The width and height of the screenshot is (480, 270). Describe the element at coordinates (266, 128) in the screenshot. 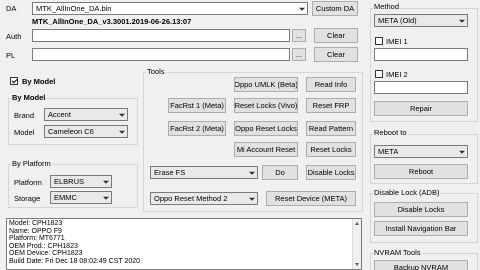

I see `oppo-reset-locks-button: Oppo Reset Locks` at that location.